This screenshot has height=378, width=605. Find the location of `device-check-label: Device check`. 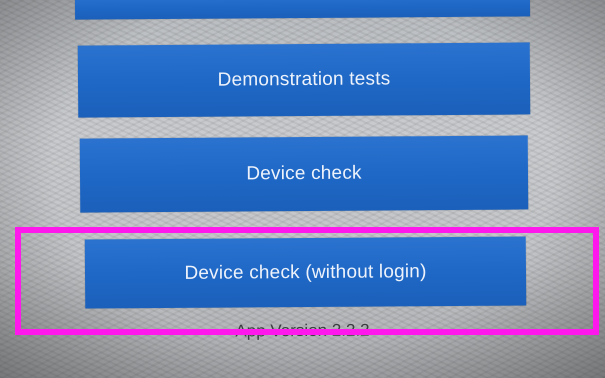

device-check-label: Device check is located at coordinates (304, 173).